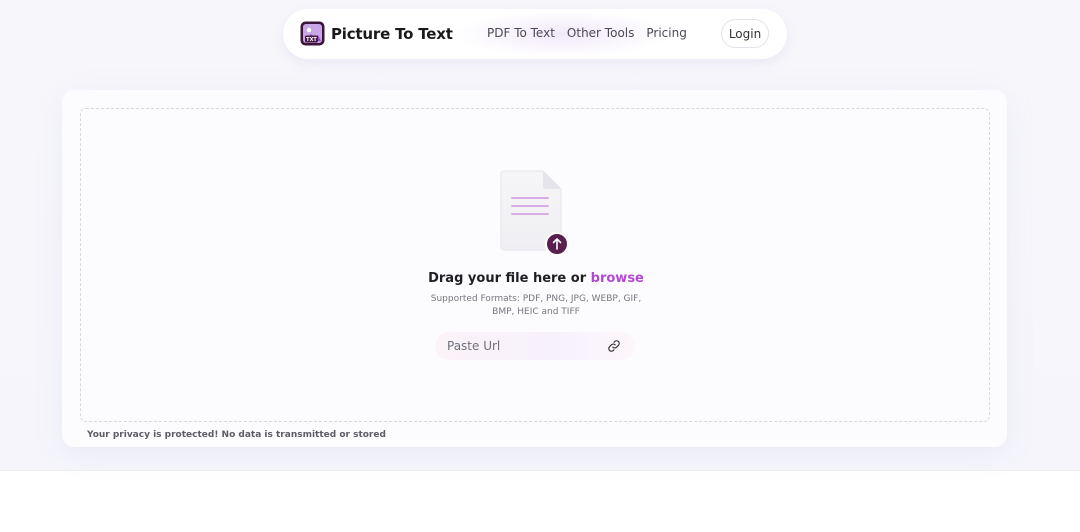 The height and width of the screenshot is (532, 1080). What do you see at coordinates (557, 244) in the screenshot?
I see `upload-arrow-icon` at bounding box center [557, 244].